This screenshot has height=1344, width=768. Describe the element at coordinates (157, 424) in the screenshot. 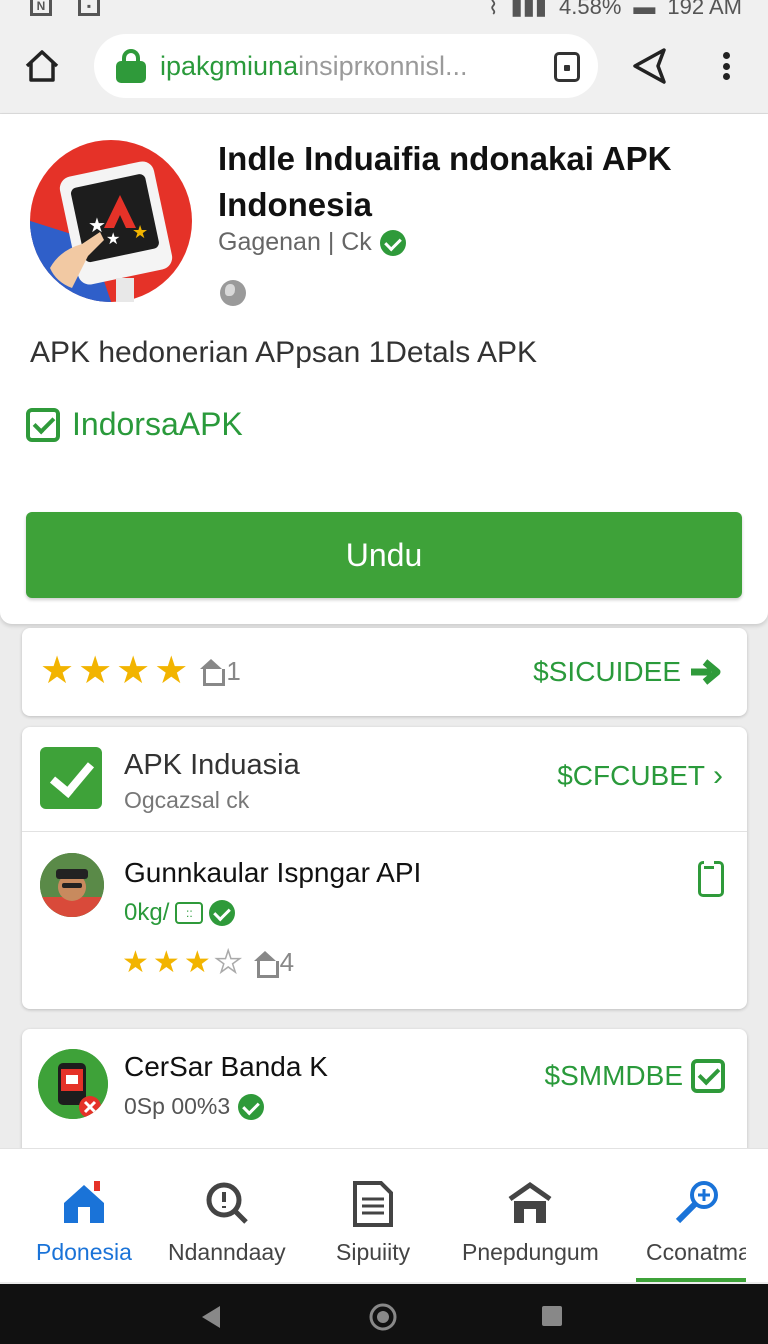

I see `badge-label: IndorsaAPK` at that location.